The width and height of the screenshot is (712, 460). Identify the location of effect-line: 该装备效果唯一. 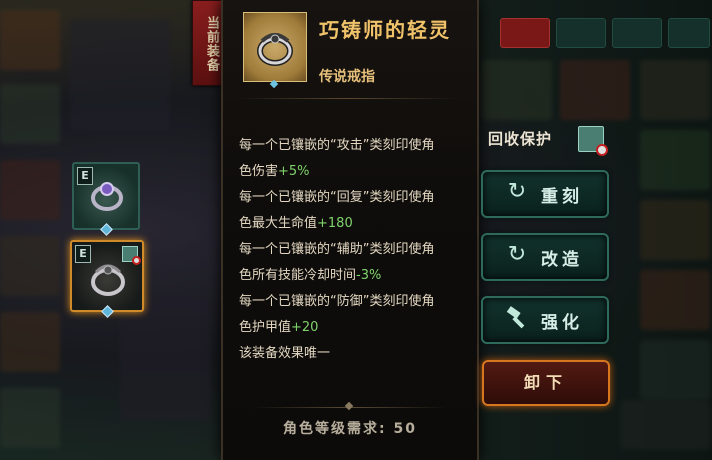
(285, 353).